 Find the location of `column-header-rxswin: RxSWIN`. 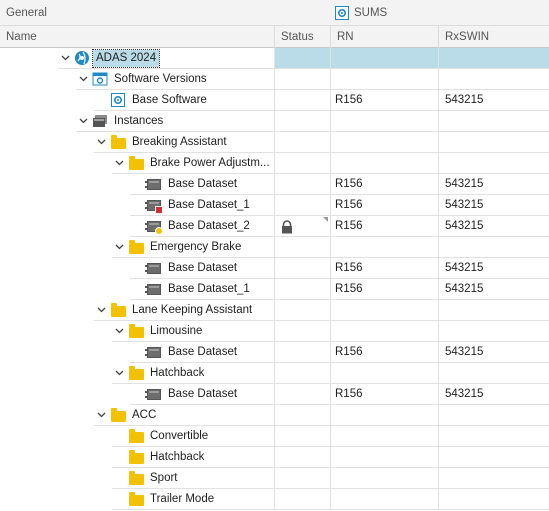

column-header-rxswin: RxSWIN is located at coordinates (494, 37).